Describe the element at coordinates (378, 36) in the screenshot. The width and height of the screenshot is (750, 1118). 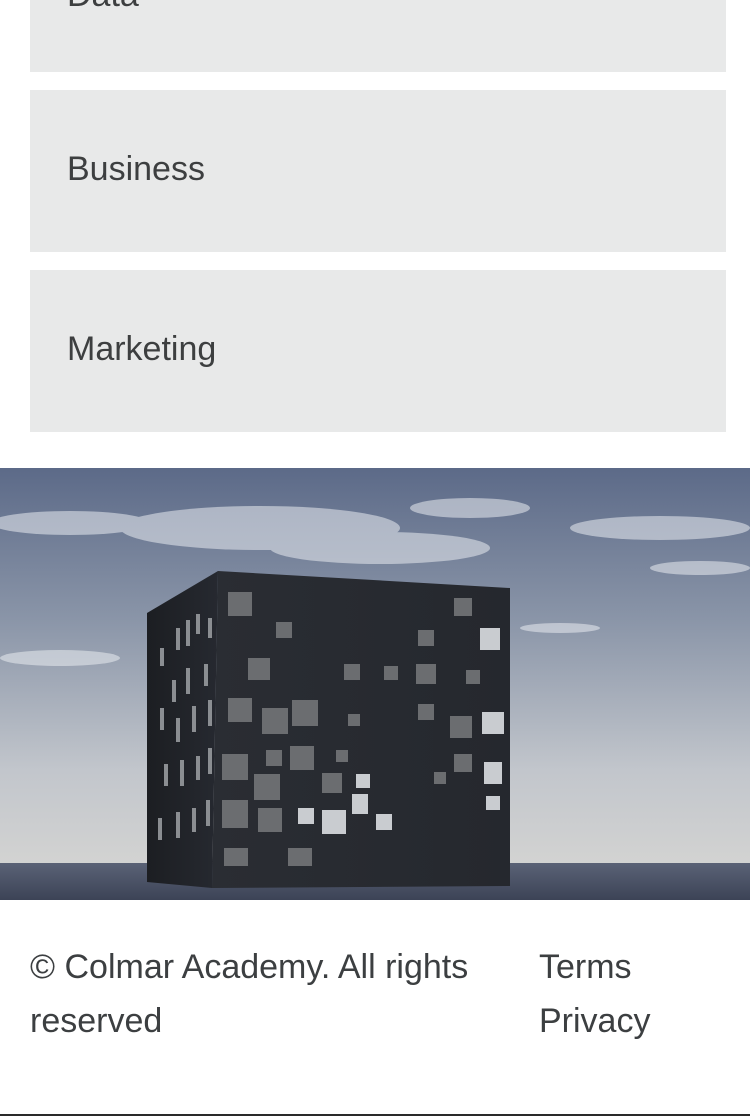
I see `accordion-item-data: Data` at that location.